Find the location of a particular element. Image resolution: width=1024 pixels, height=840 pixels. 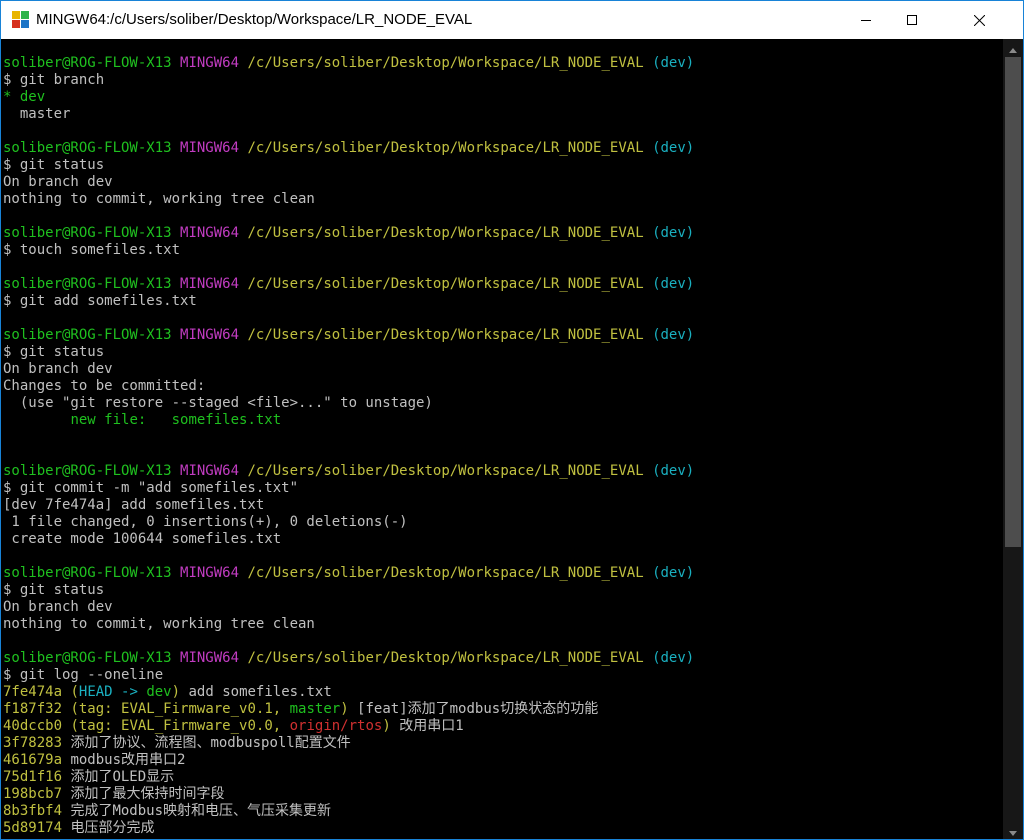

terminal-line: 3f78283 添加了协议、流程图、modbuspoll配置文件 is located at coordinates (348, 743).